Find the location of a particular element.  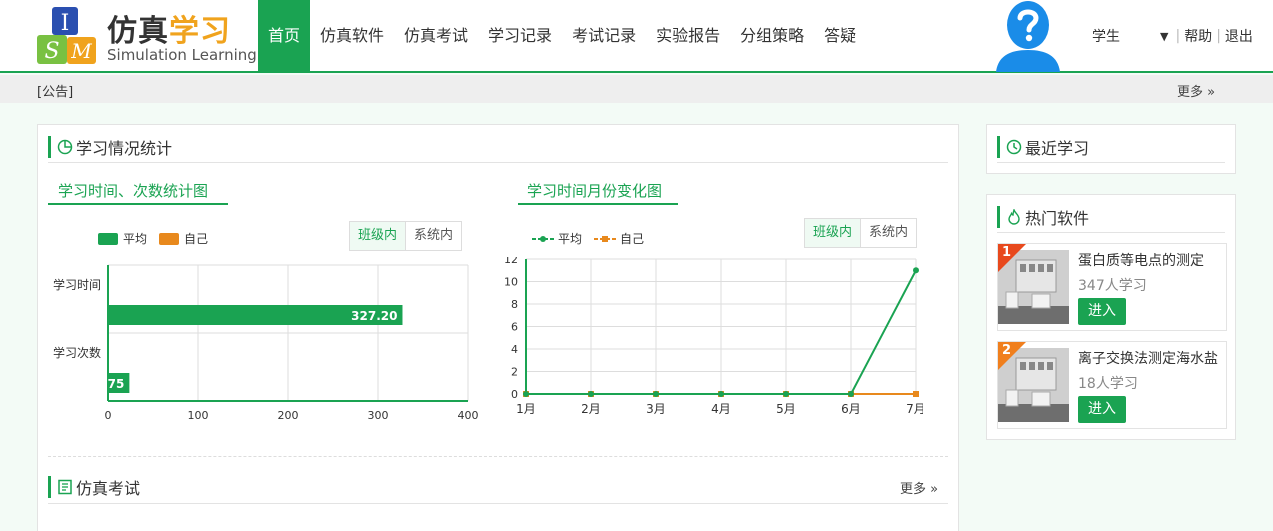

chart-left-subtitle: 学习时间、次数统计图 is located at coordinates (133, 191).